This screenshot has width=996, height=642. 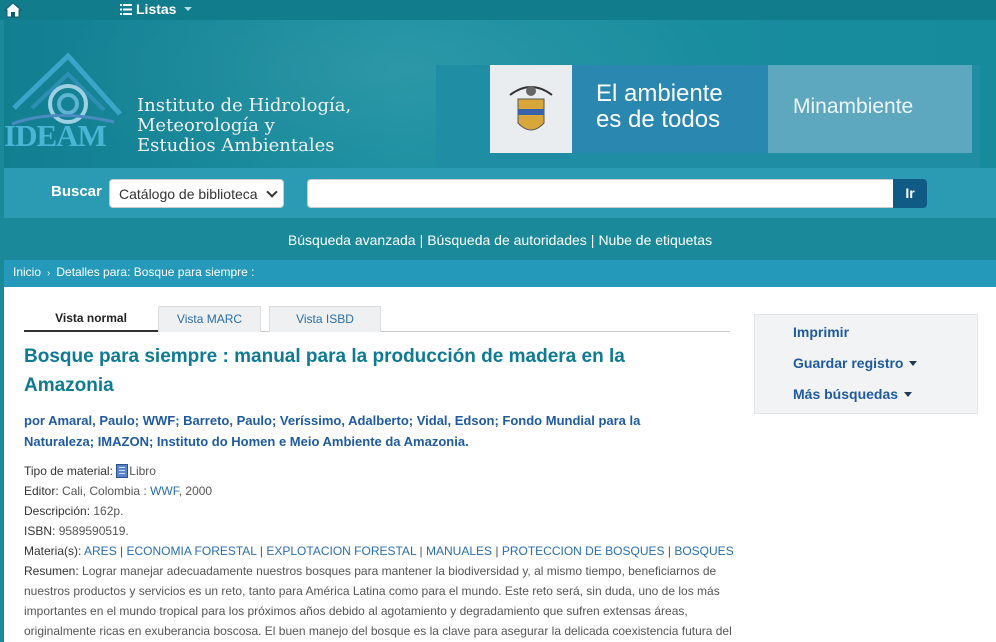 What do you see at coordinates (341, 551) in the screenshot?
I see `subject-link: EXPLOTACION FORESTAL` at bounding box center [341, 551].